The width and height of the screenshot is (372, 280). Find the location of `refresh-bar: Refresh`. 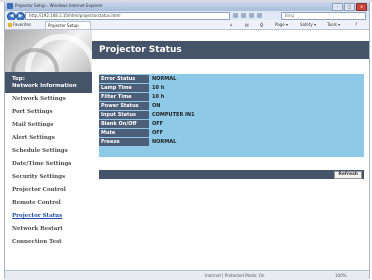

refresh-bar: Refresh is located at coordinates (231, 174).